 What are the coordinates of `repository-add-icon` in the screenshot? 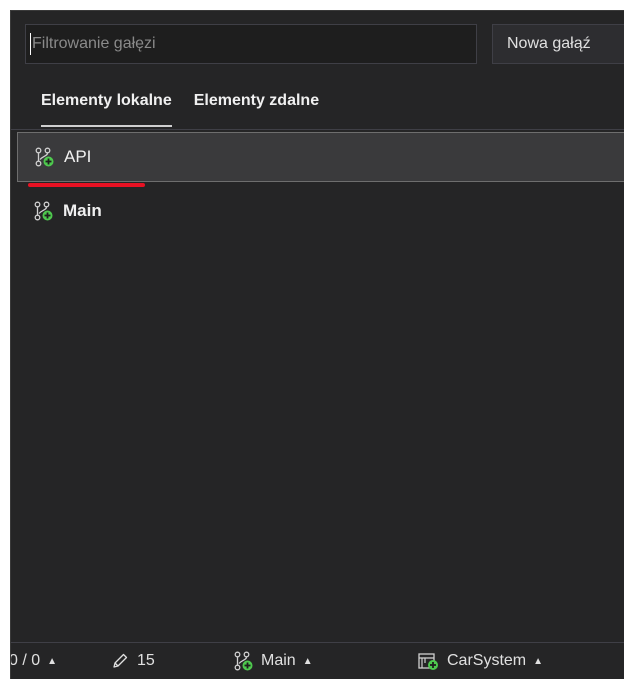 It's located at (428, 661).